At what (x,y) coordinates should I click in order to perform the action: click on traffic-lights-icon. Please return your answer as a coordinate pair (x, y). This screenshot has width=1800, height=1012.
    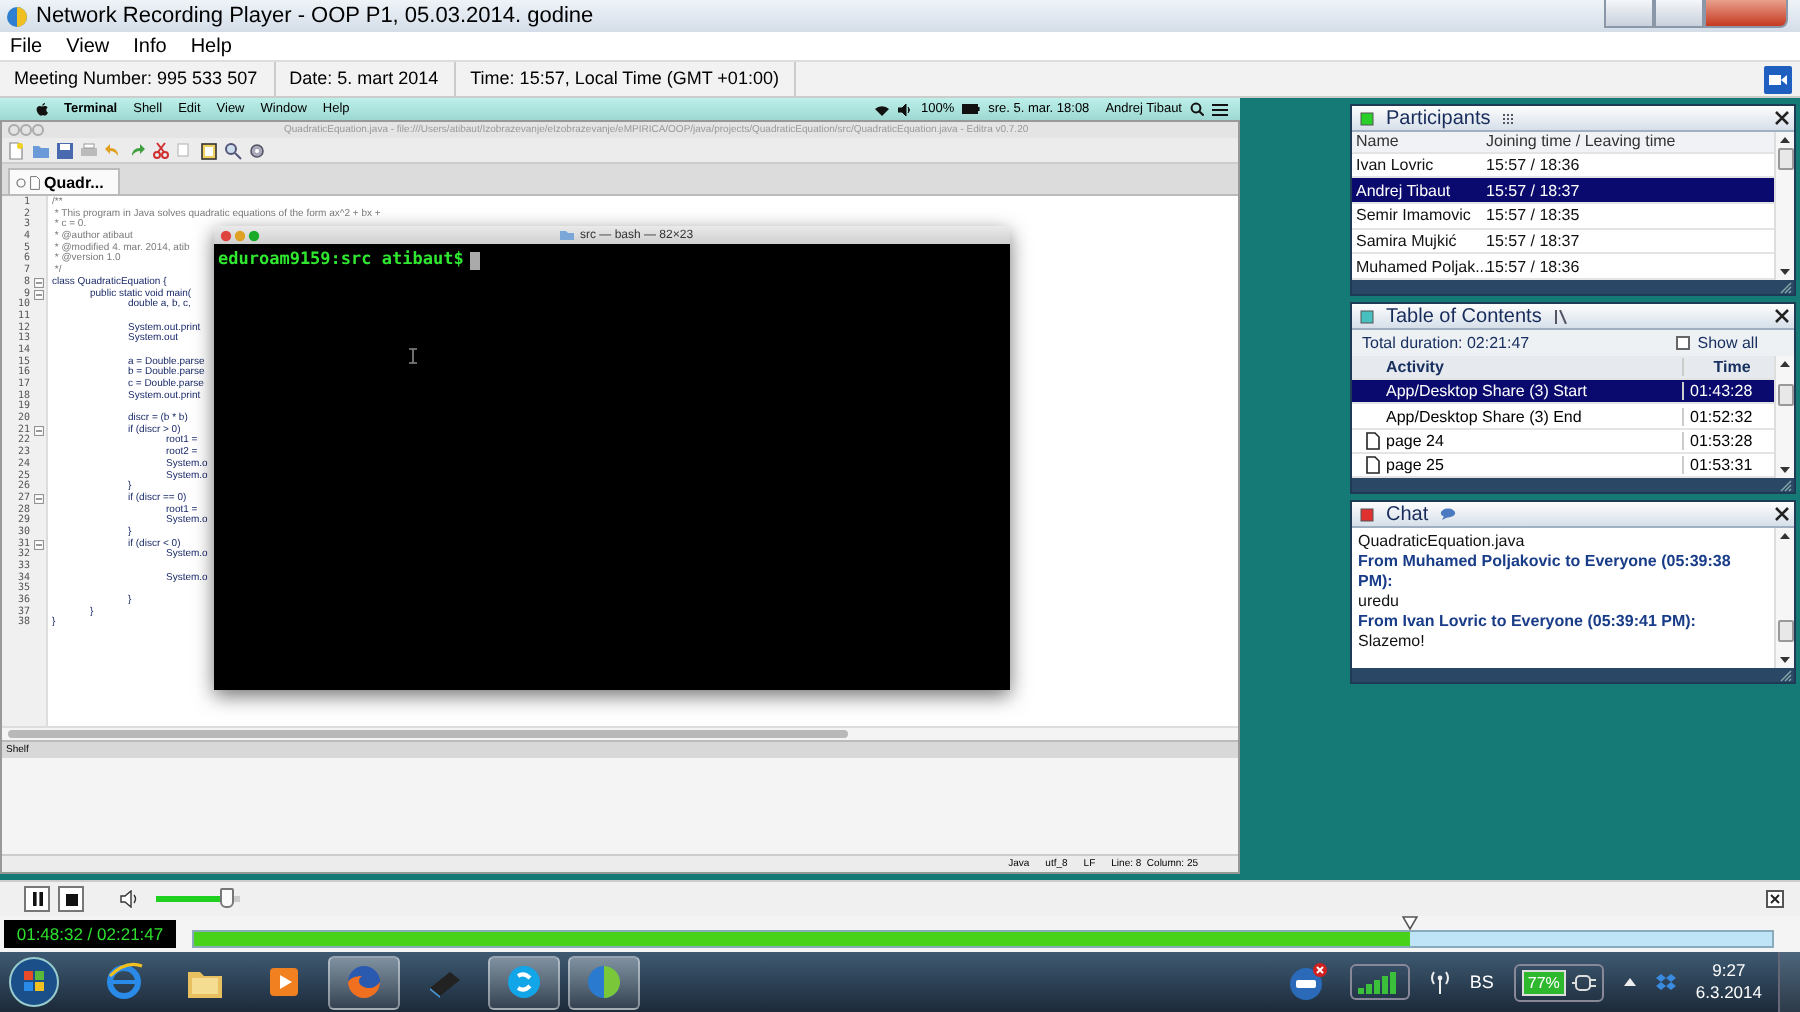
    Looking at the image, I should click on (240, 235).